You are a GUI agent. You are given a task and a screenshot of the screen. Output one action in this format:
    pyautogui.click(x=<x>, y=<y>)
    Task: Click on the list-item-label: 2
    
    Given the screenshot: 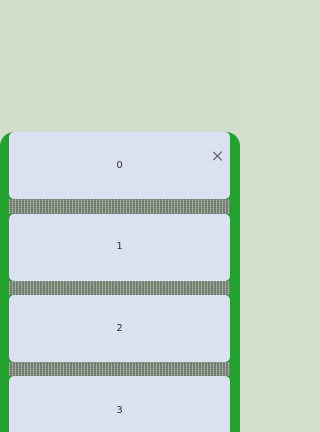 What is the action you would take?
    pyautogui.click(x=119, y=328)
    